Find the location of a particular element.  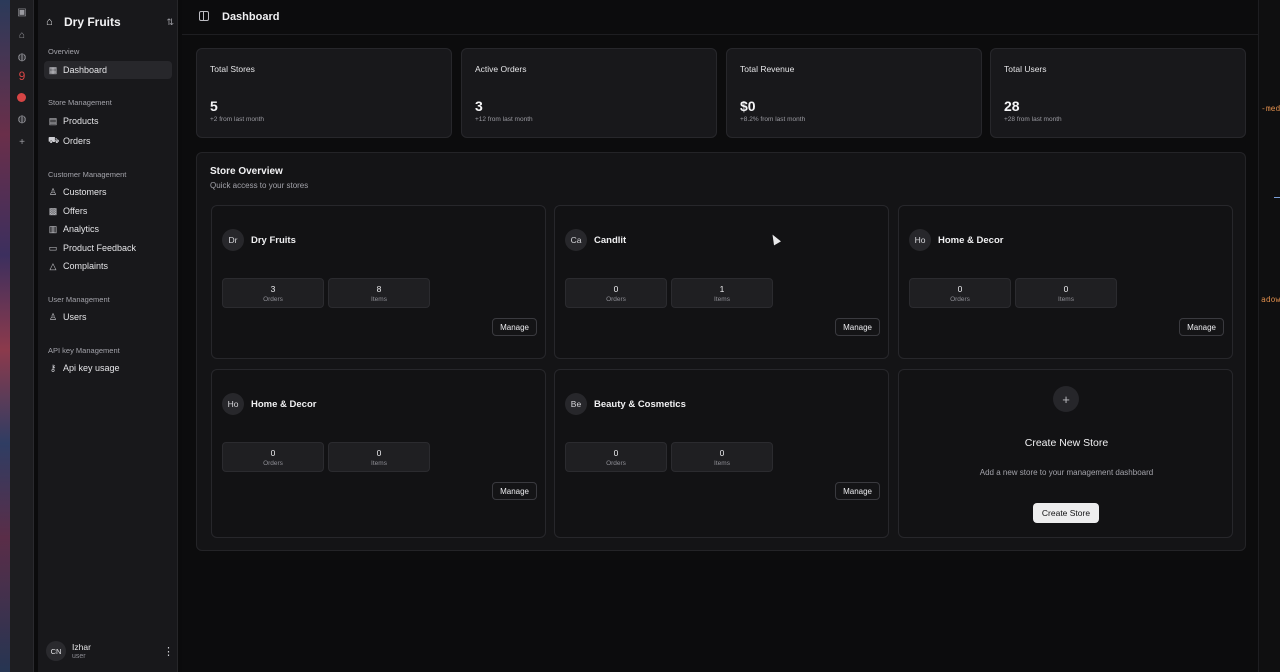

section-title-overview: Overview is located at coordinates (64, 51).